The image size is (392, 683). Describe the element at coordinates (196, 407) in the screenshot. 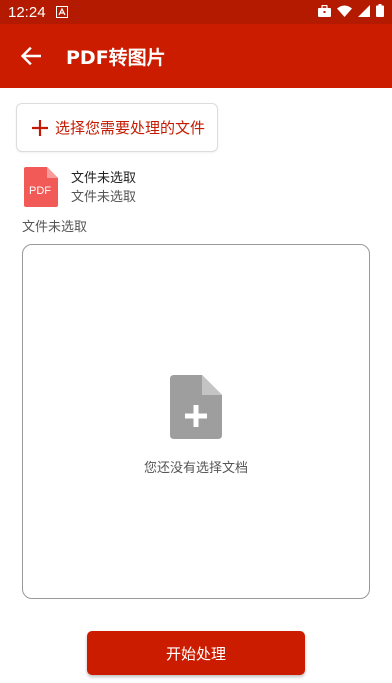

I see `document-add-icon` at that location.